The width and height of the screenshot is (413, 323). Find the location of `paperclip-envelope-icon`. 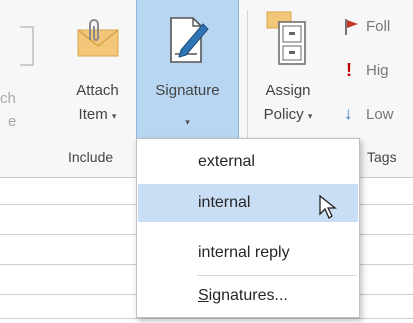

paperclip-envelope-icon is located at coordinates (97, 39).